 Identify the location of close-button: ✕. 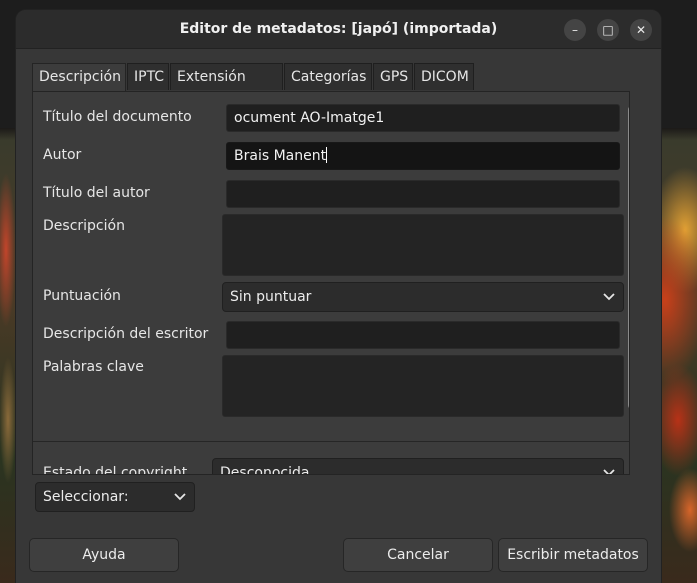
(641, 30).